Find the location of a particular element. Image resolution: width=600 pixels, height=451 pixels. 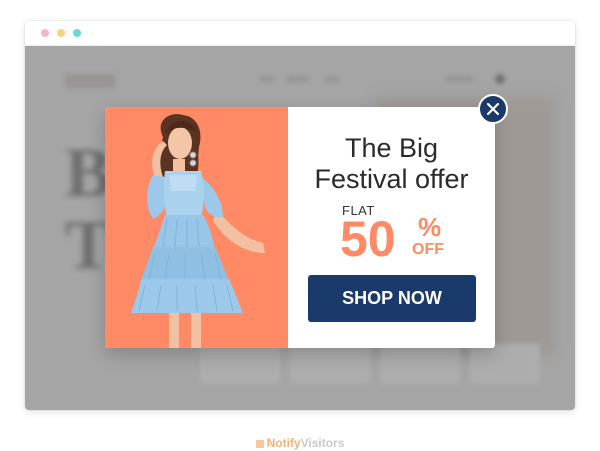

brand-footer: NotifyVisitors is located at coordinates (300, 443).